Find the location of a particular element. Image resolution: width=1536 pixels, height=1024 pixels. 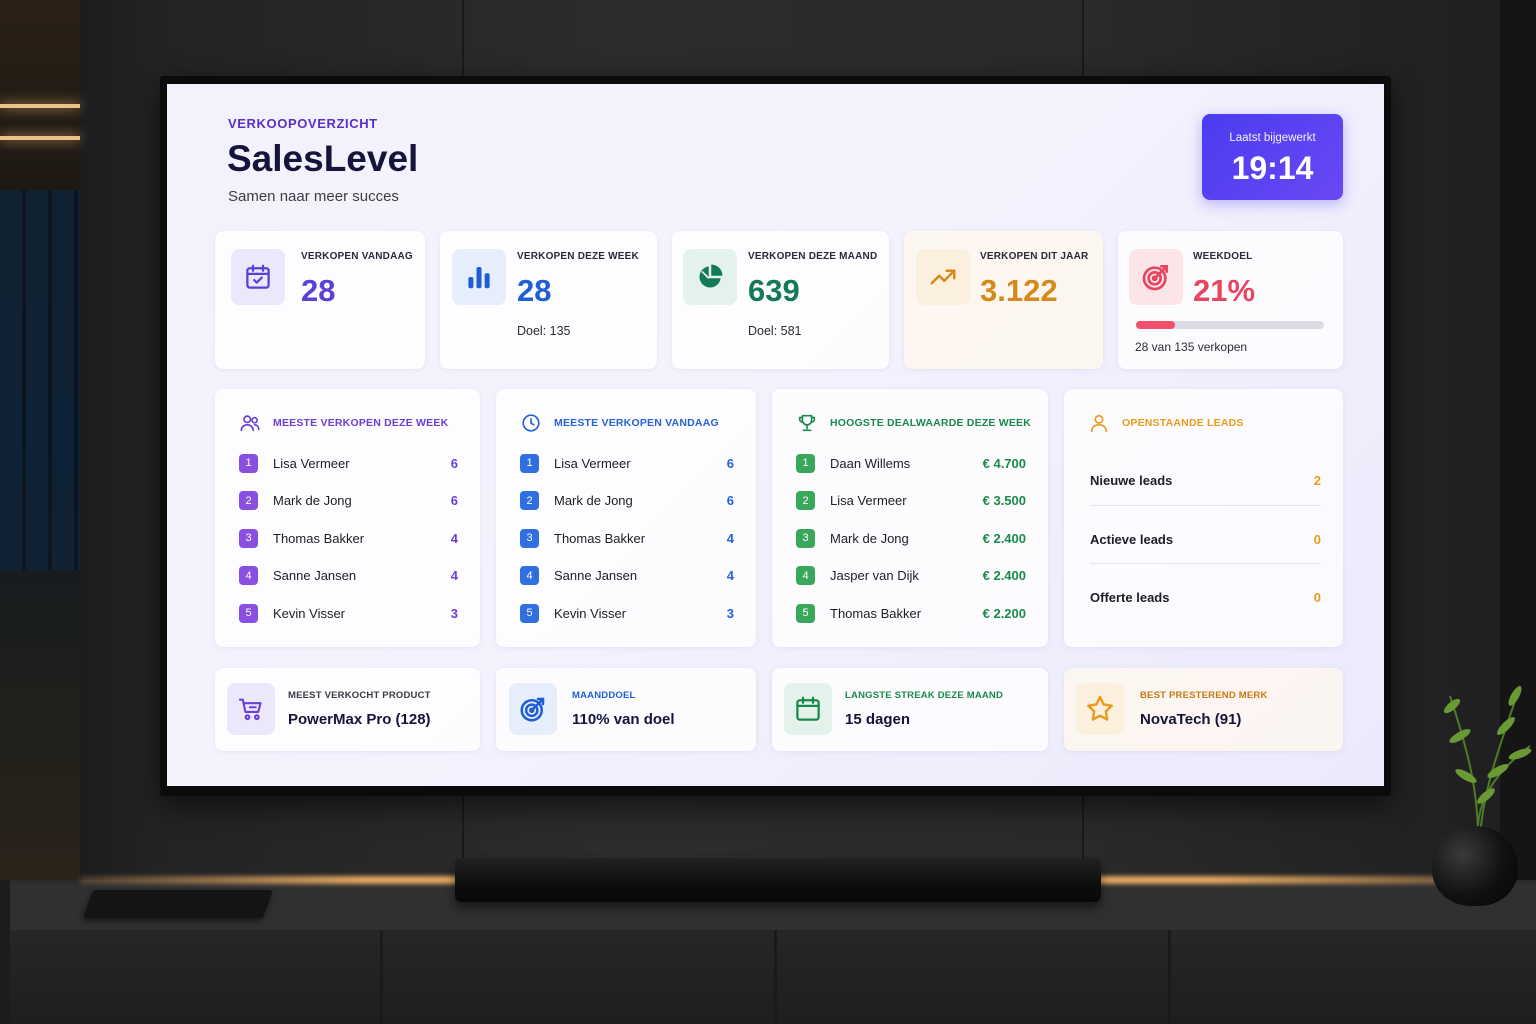

list-header: OPENSTAANDE LEADS is located at coordinates (1166, 423).